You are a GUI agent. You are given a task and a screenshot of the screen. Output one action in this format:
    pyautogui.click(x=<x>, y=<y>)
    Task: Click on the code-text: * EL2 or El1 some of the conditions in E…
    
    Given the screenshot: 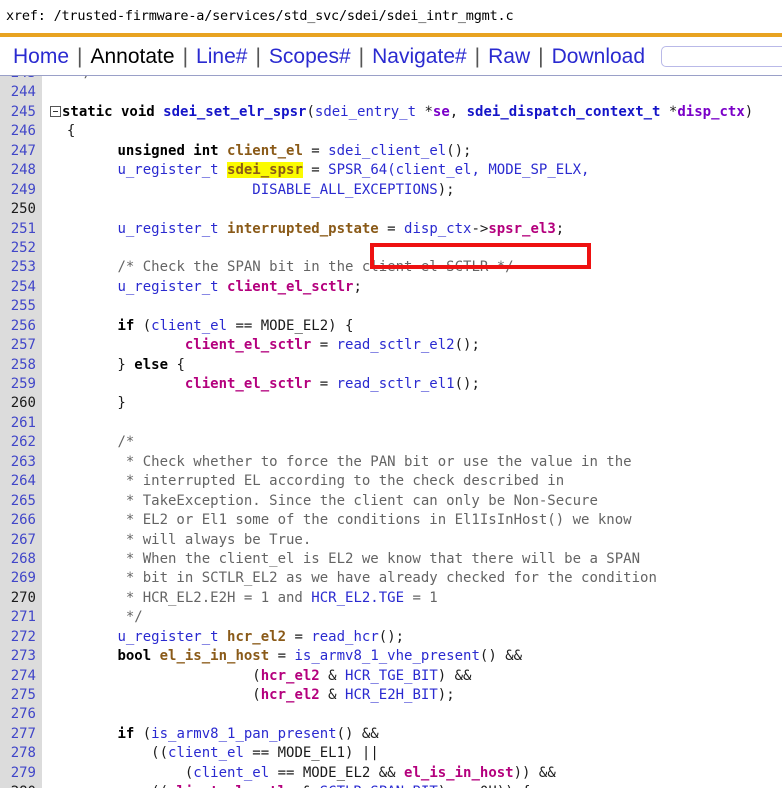 What is the action you would take?
    pyautogui.click(x=337, y=520)
    